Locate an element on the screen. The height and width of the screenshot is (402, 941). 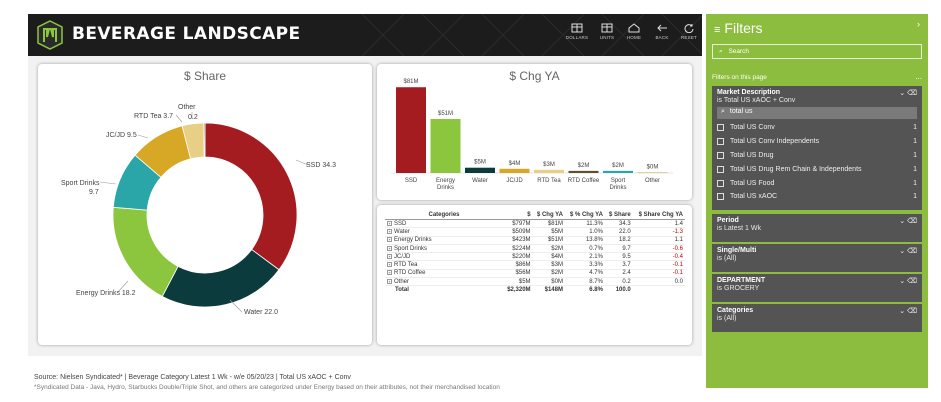
back-button: BACK is located at coordinates (662, 37).